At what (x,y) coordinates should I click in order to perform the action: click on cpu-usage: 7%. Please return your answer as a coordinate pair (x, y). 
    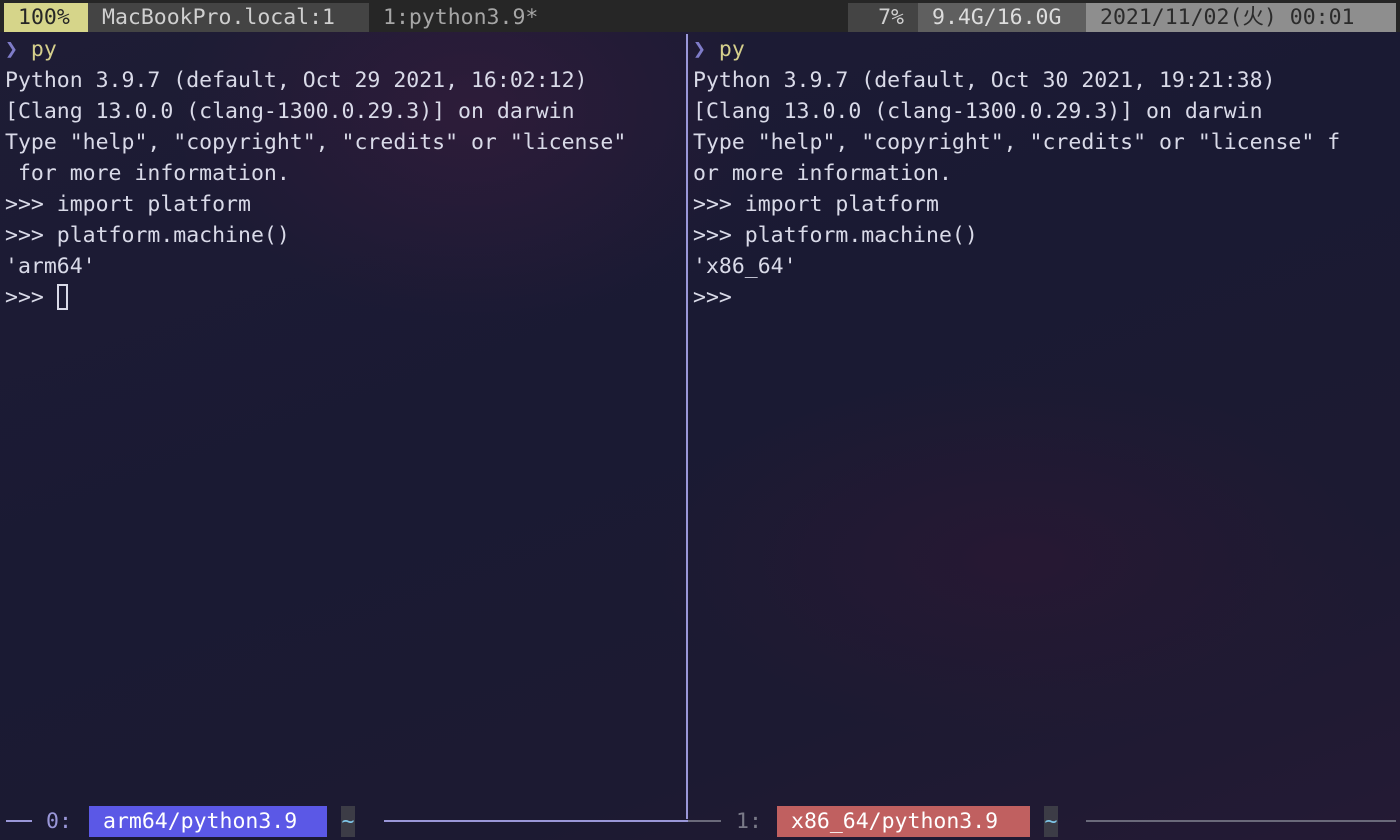
    Looking at the image, I should click on (883, 17).